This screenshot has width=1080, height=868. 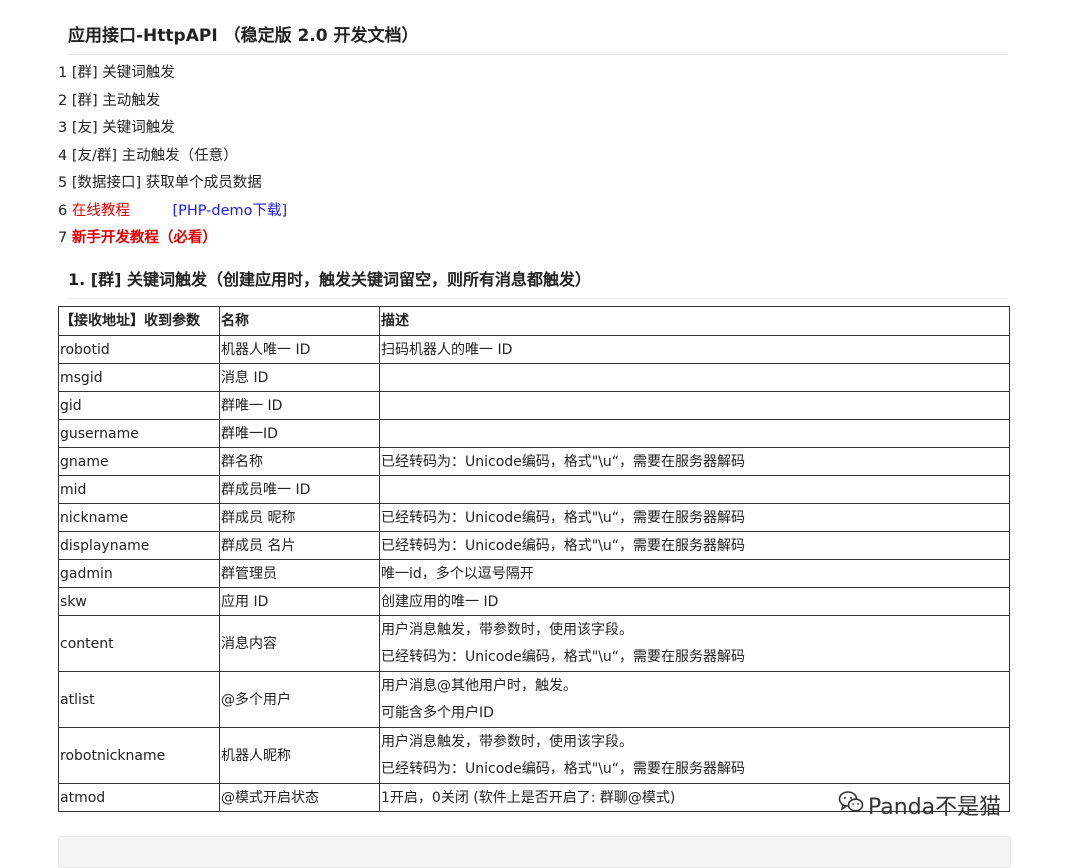 I want to click on param-cell: robotid, so click(x=139, y=349).